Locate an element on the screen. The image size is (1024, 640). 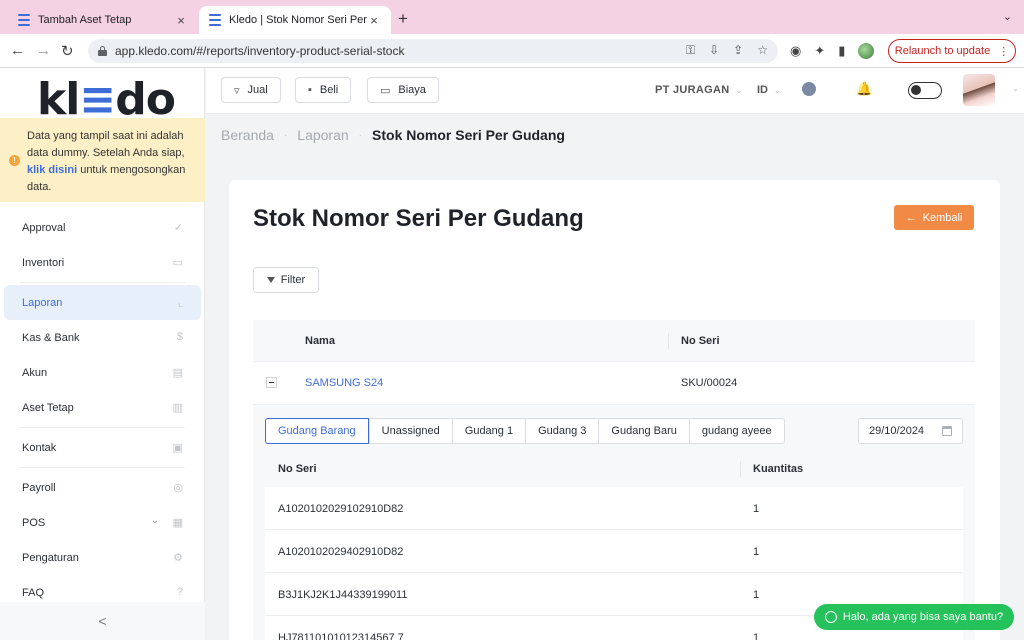
arrow-left-icon: ← is located at coordinates (911, 217).